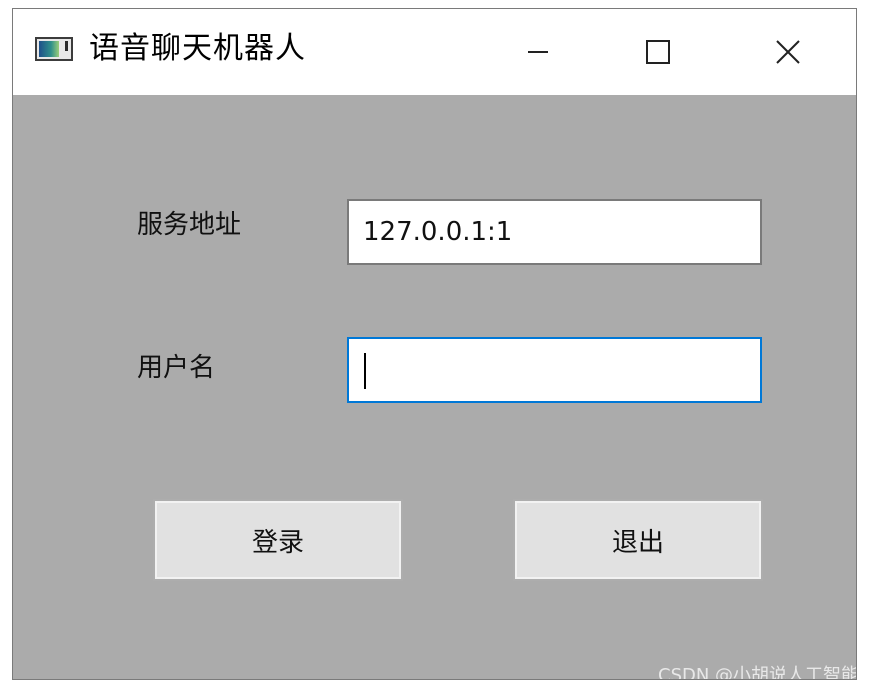 This screenshot has width=872, height=688. I want to click on close-icon, so click(788, 52).